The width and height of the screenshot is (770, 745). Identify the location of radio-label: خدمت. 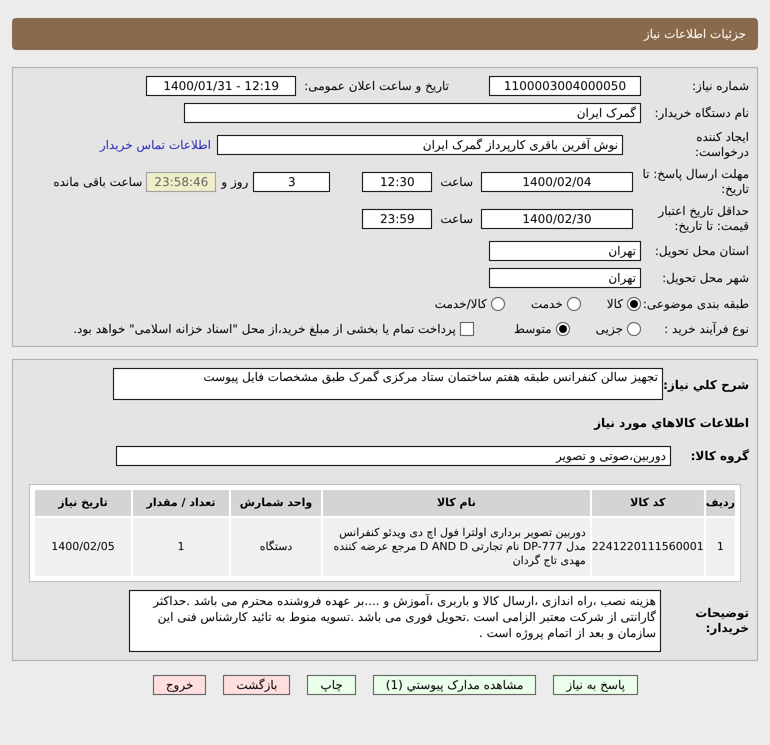
(546, 304).